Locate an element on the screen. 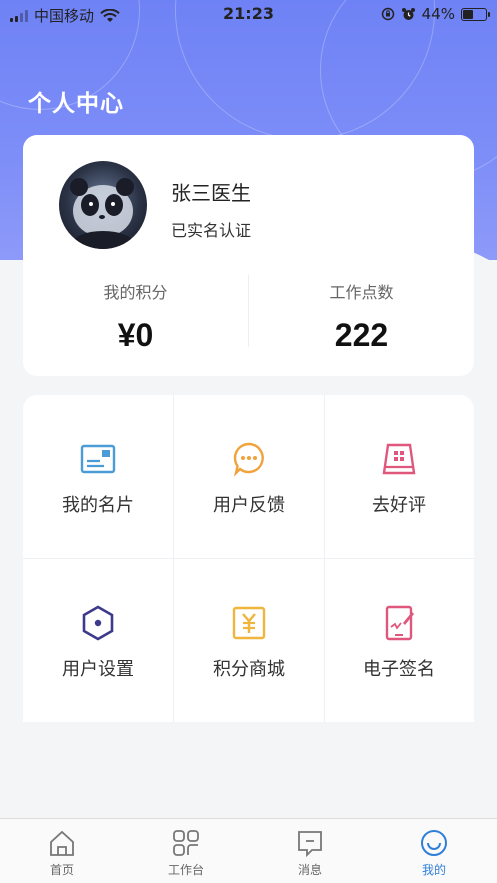 The height and width of the screenshot is (883, 497). panda-avatar-image is located at coordinates (102, 213).